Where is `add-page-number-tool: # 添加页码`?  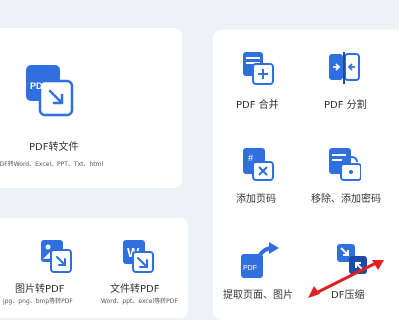 add-page-number-tool: # 添加页码 is located at coordinates (267, 176).